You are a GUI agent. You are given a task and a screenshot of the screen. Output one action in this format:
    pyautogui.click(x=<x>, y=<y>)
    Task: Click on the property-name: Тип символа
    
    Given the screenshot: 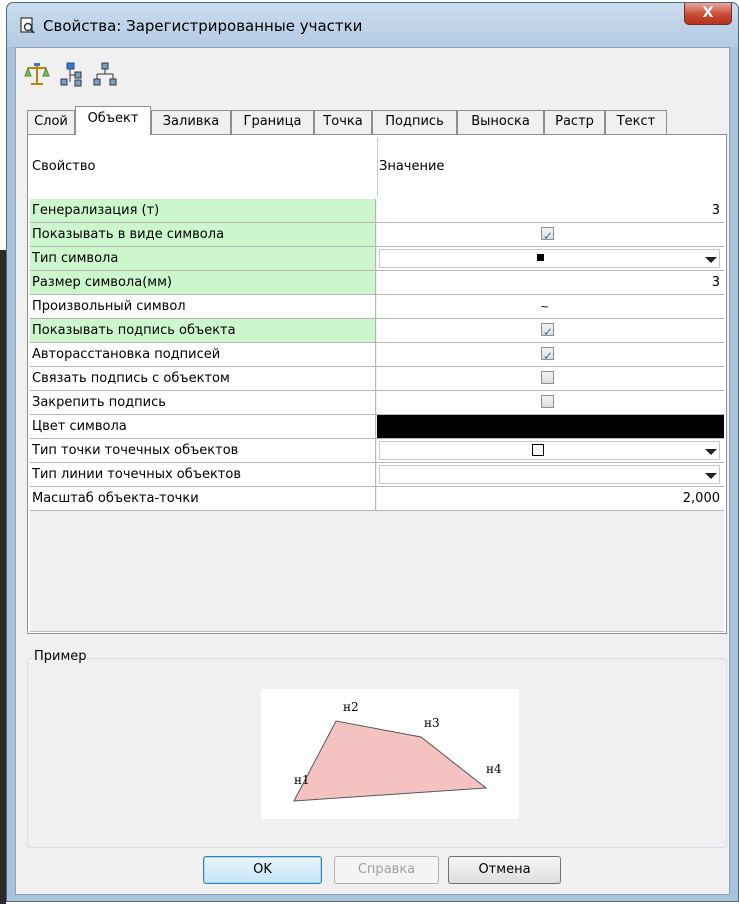 What is the action you would take?
    pyautogui.click(x=203, y=258)
    